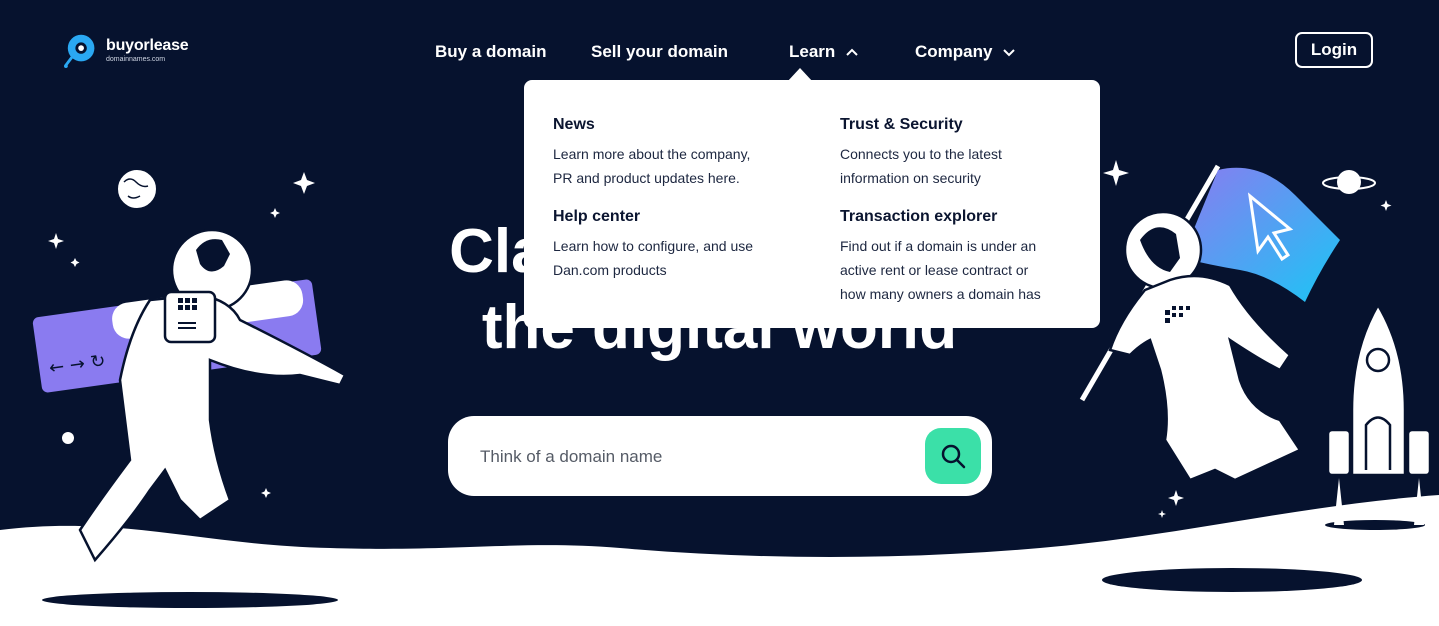  I want to click on nav-label: Buy a domain, so click(491, 51).